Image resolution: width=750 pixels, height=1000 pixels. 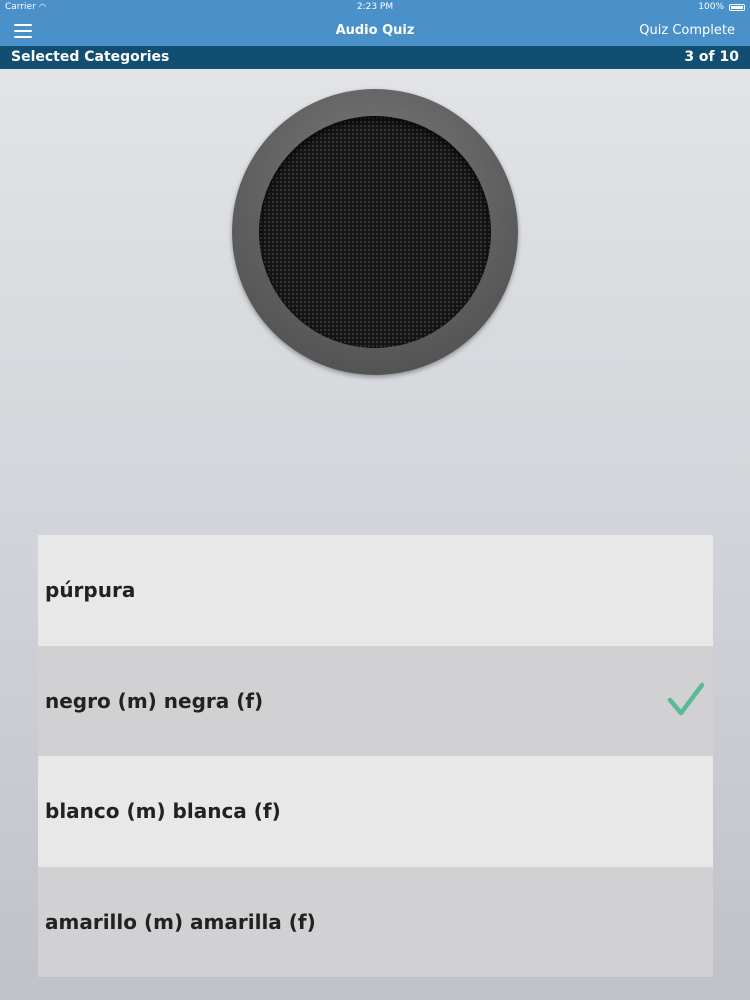 I want to click on answer-option-4: amarillo (m) amarilla (f), so click(x=375, y=921).